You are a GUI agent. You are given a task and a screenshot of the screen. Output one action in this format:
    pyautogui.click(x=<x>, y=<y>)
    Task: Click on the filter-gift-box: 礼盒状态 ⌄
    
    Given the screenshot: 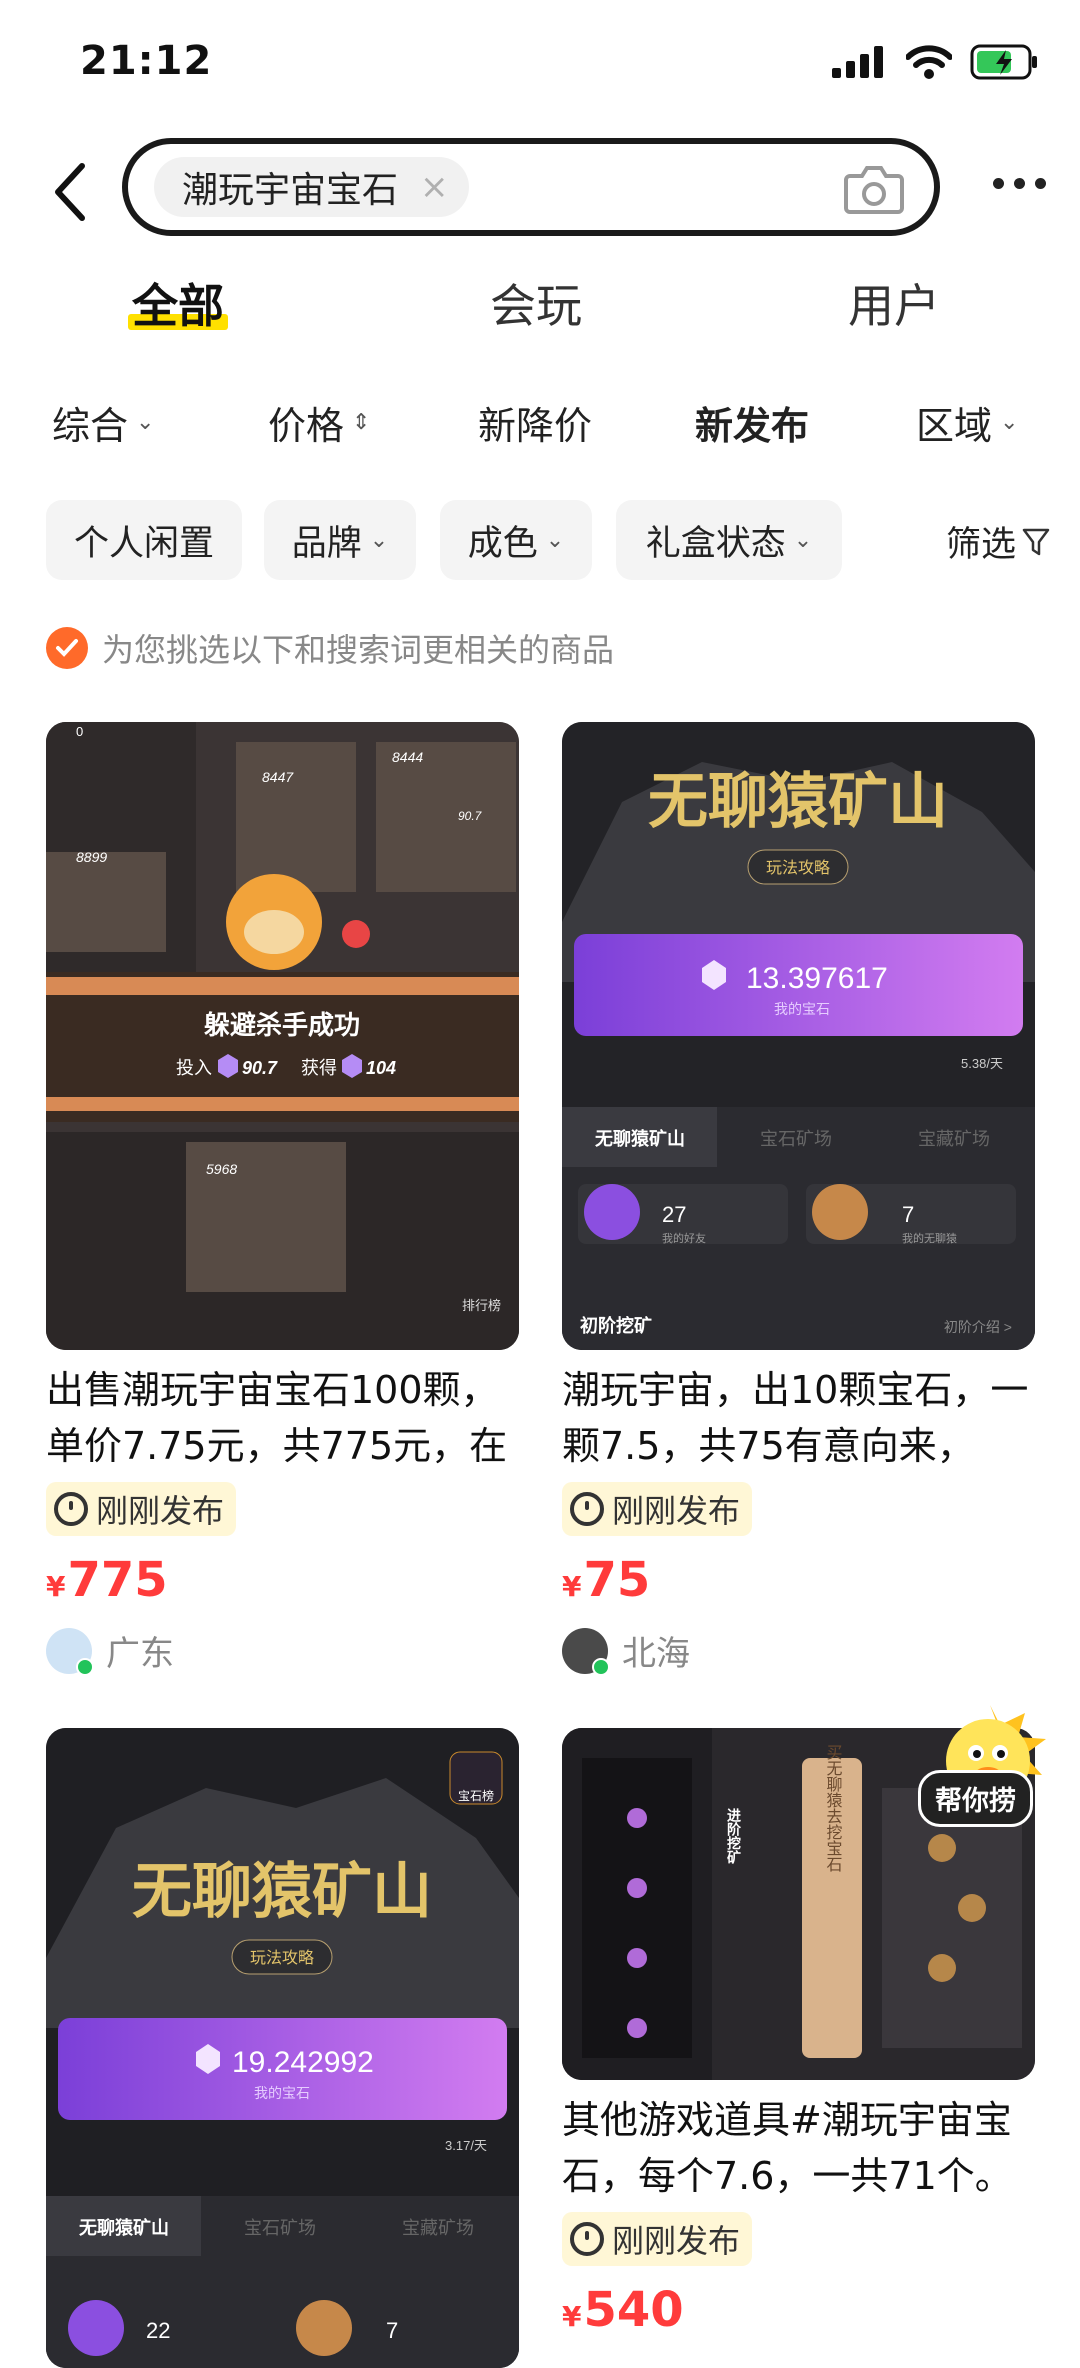 What is the action you would take?
    pyautogui.click(x=729, y=540)
    